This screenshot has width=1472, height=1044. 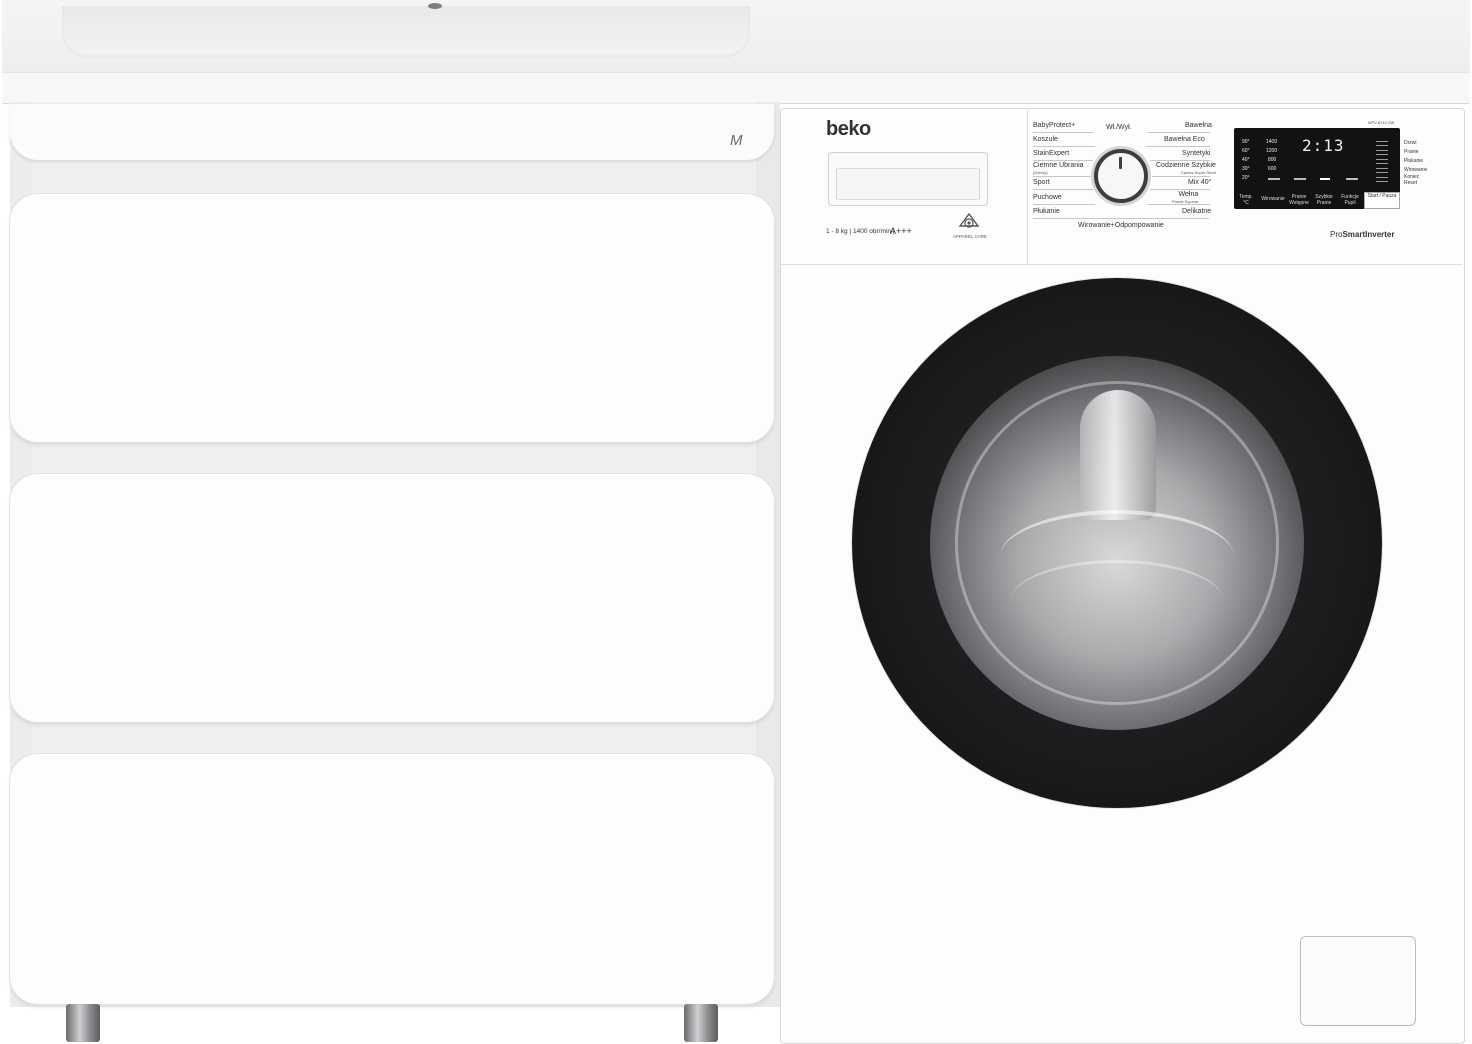 I want to click on program-plukanie: Płukanie, so click(x=1046, y=212).